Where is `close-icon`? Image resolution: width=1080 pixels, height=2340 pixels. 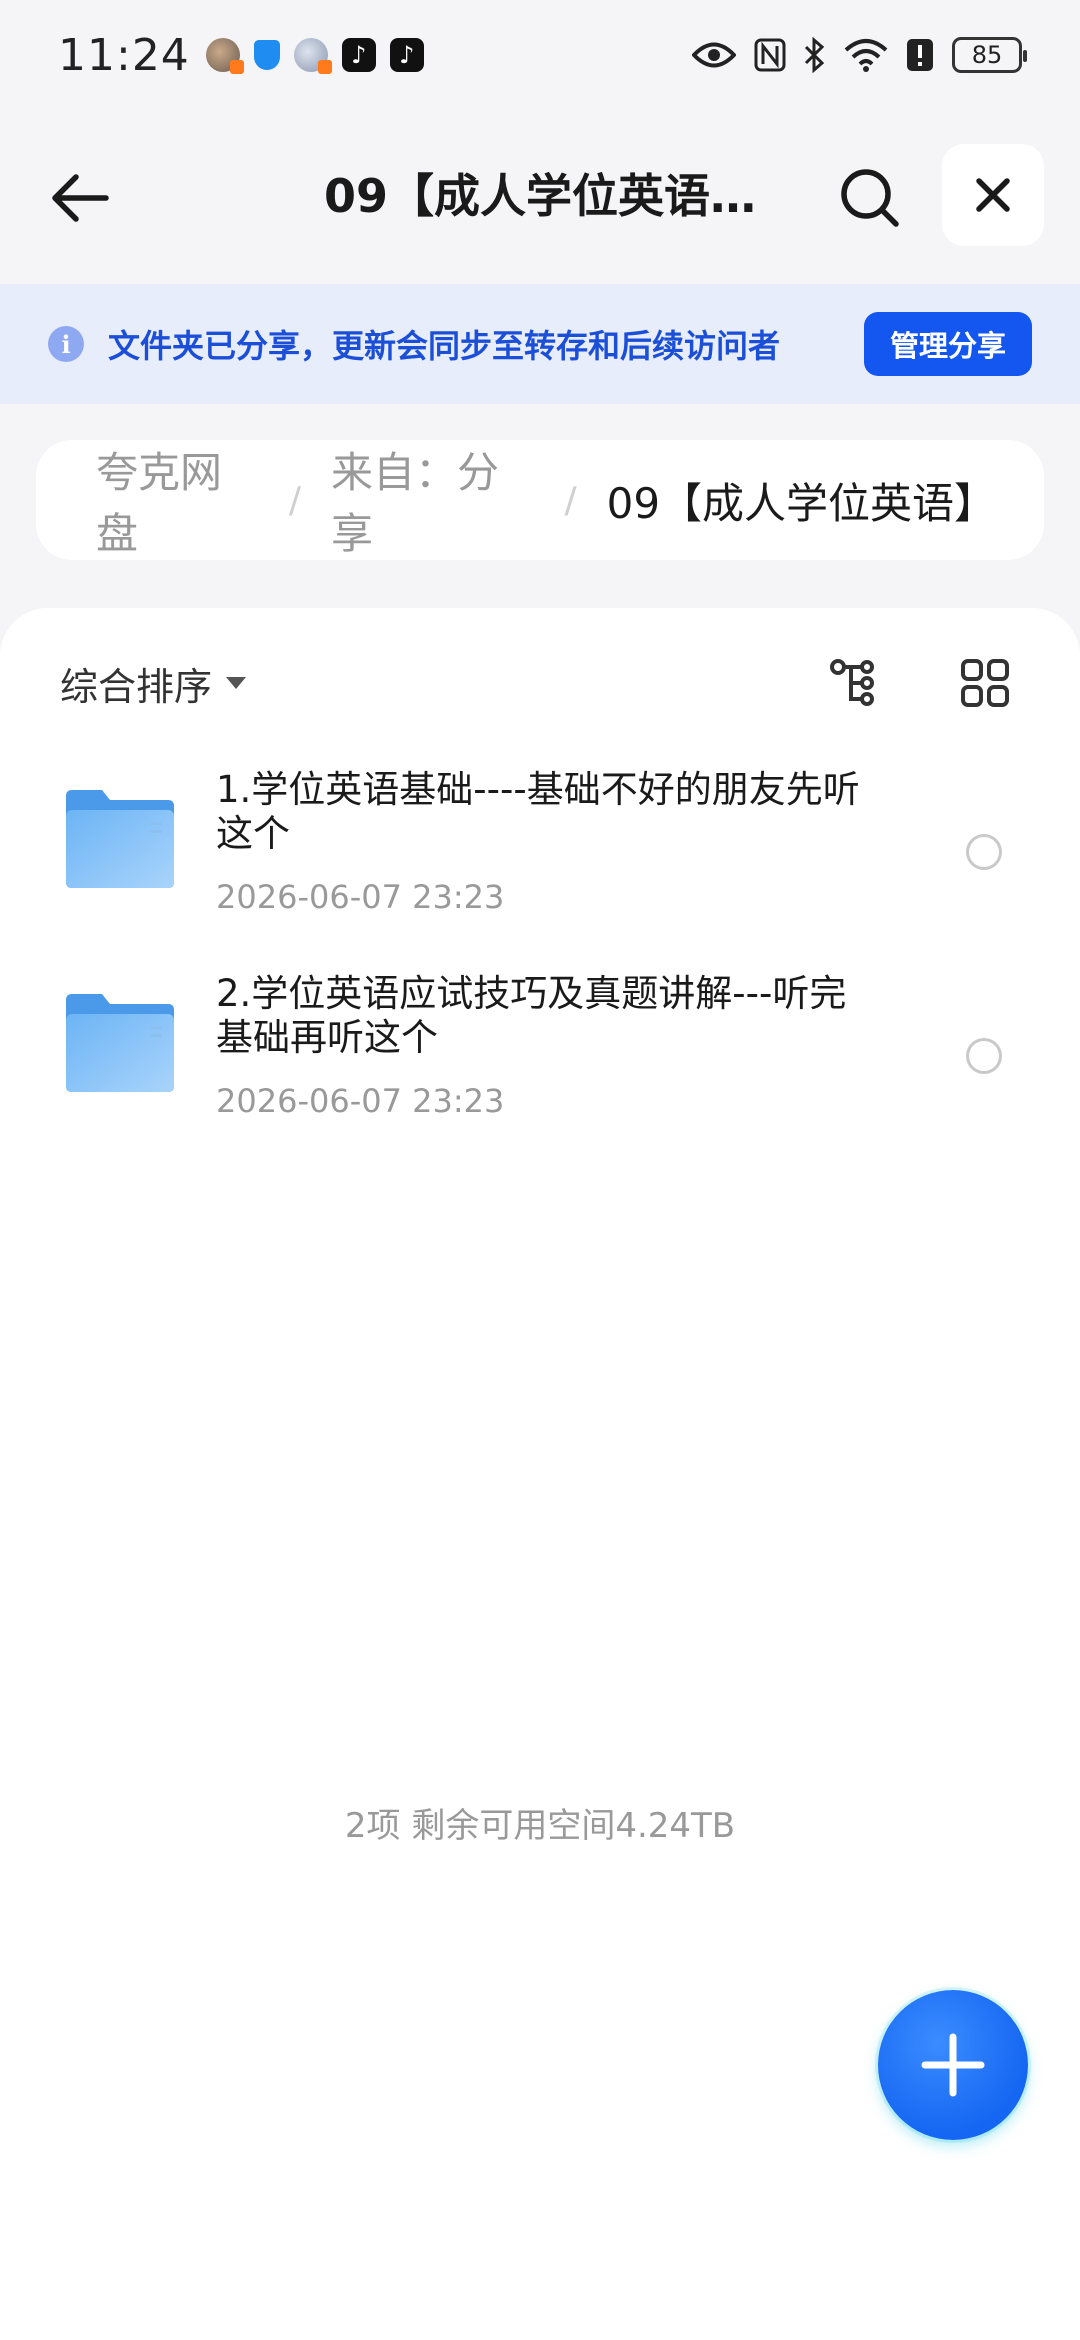 close-icon is located at coordinates (993, 195).